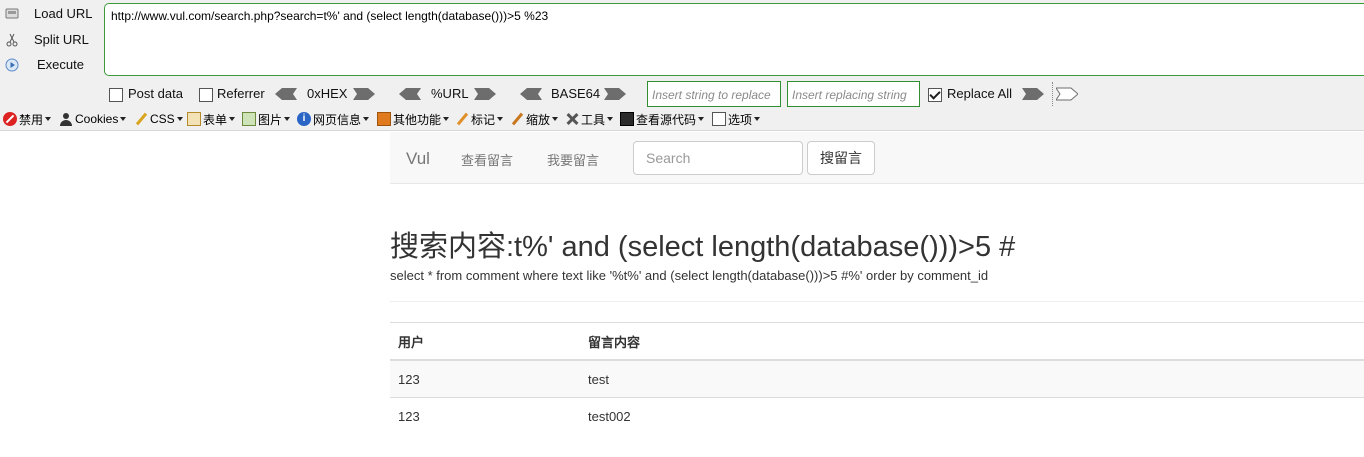 The image size is (1364, 457). I want to click on menu-misc: 其他功能, so click(413, 119).